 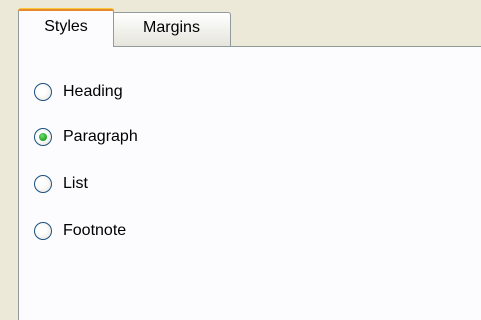 I want to click on radio-heading-label: Heading, so click(x=93, y=91).